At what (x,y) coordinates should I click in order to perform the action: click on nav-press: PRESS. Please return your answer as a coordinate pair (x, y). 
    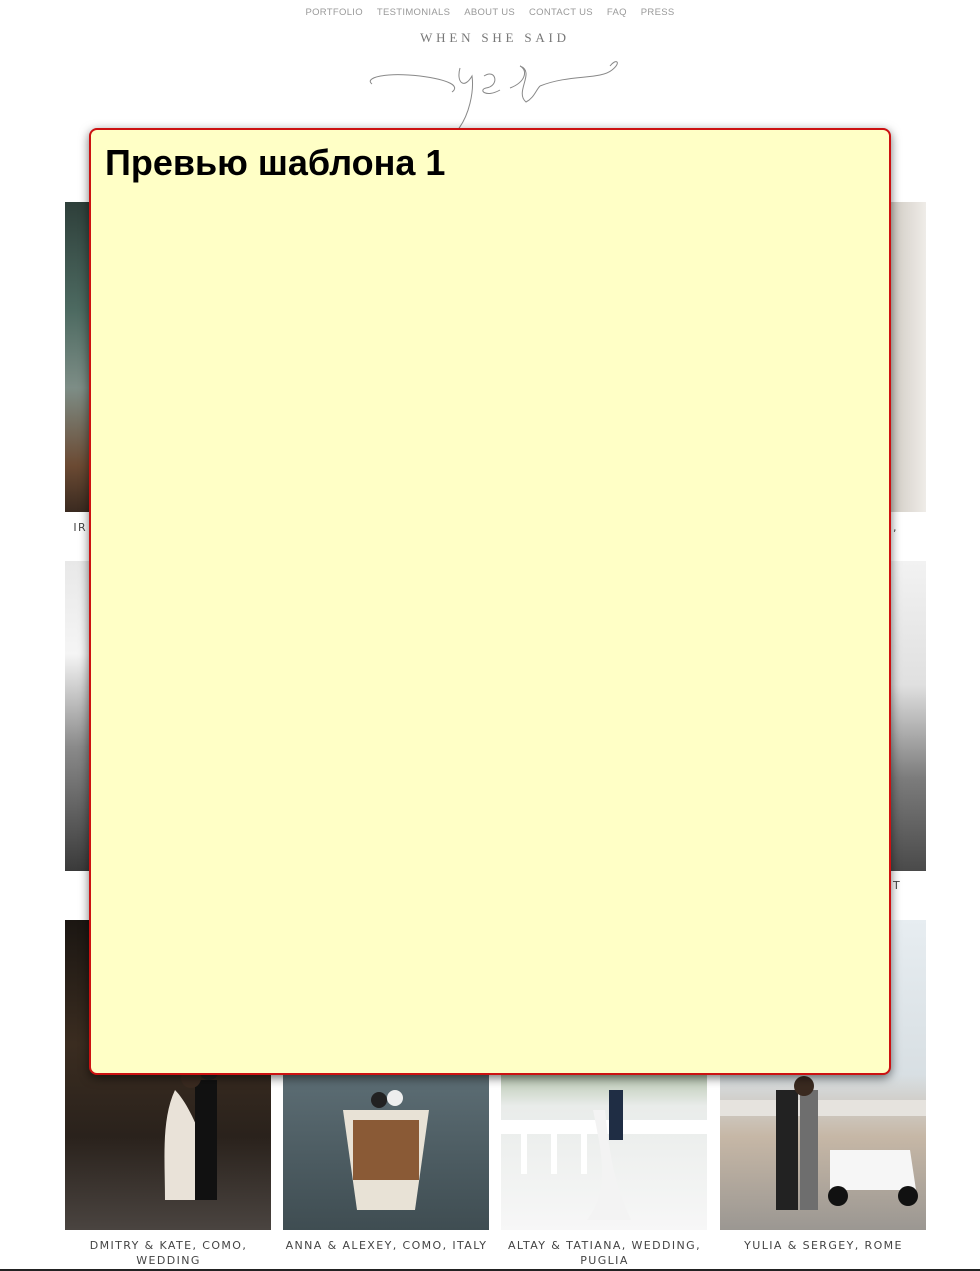
    Looking at the image, I should click on (658, 12).